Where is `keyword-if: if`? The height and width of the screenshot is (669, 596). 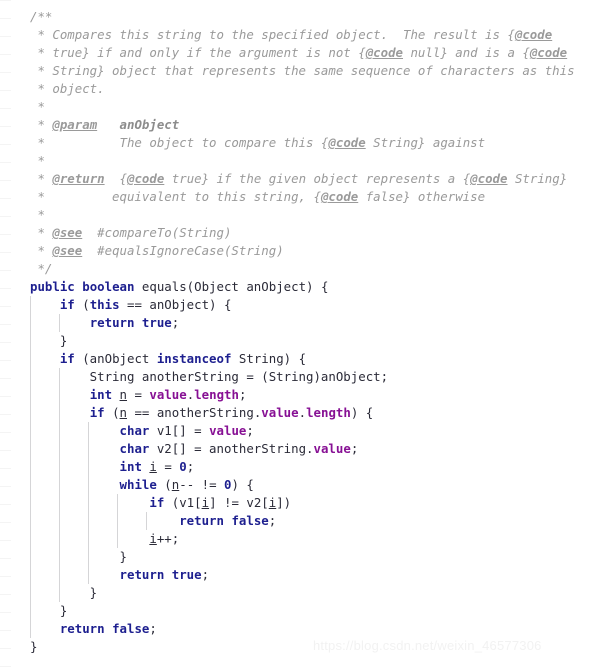
keyword-if: if is located at coordinates (67, 304).